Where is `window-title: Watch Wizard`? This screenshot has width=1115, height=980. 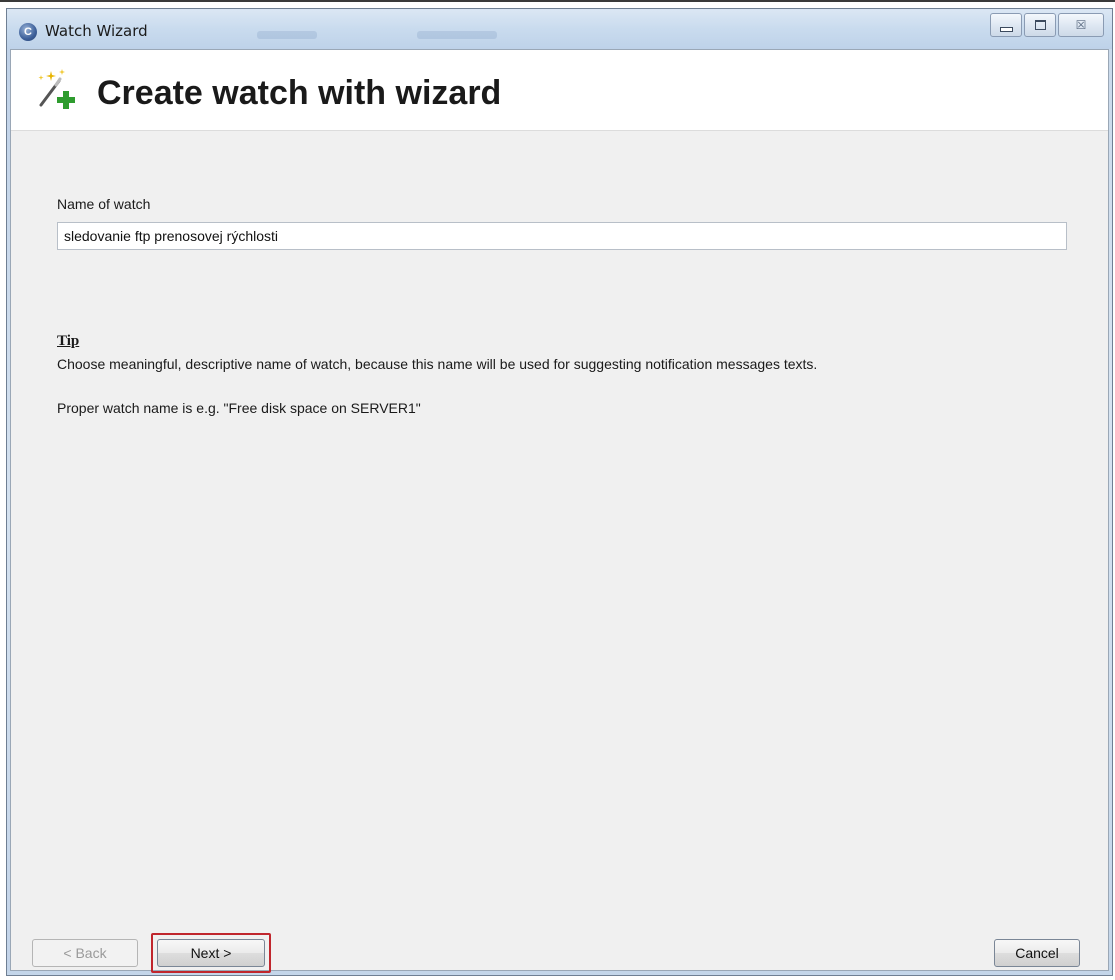 window-title: Watch Wizard is located at coordinates (96, 31).